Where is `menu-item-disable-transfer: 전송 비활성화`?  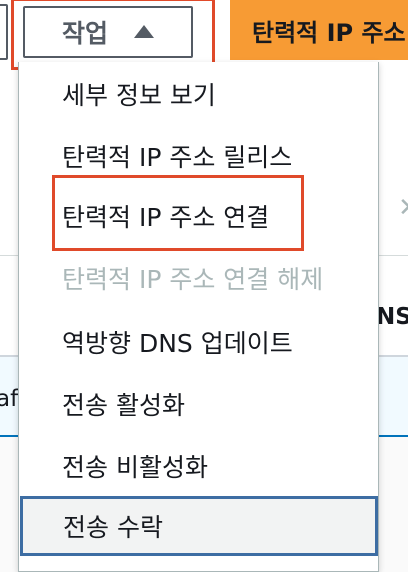
menu-item-disable-transfer: 전송 비활성화 is located at coordinates (198, 466).